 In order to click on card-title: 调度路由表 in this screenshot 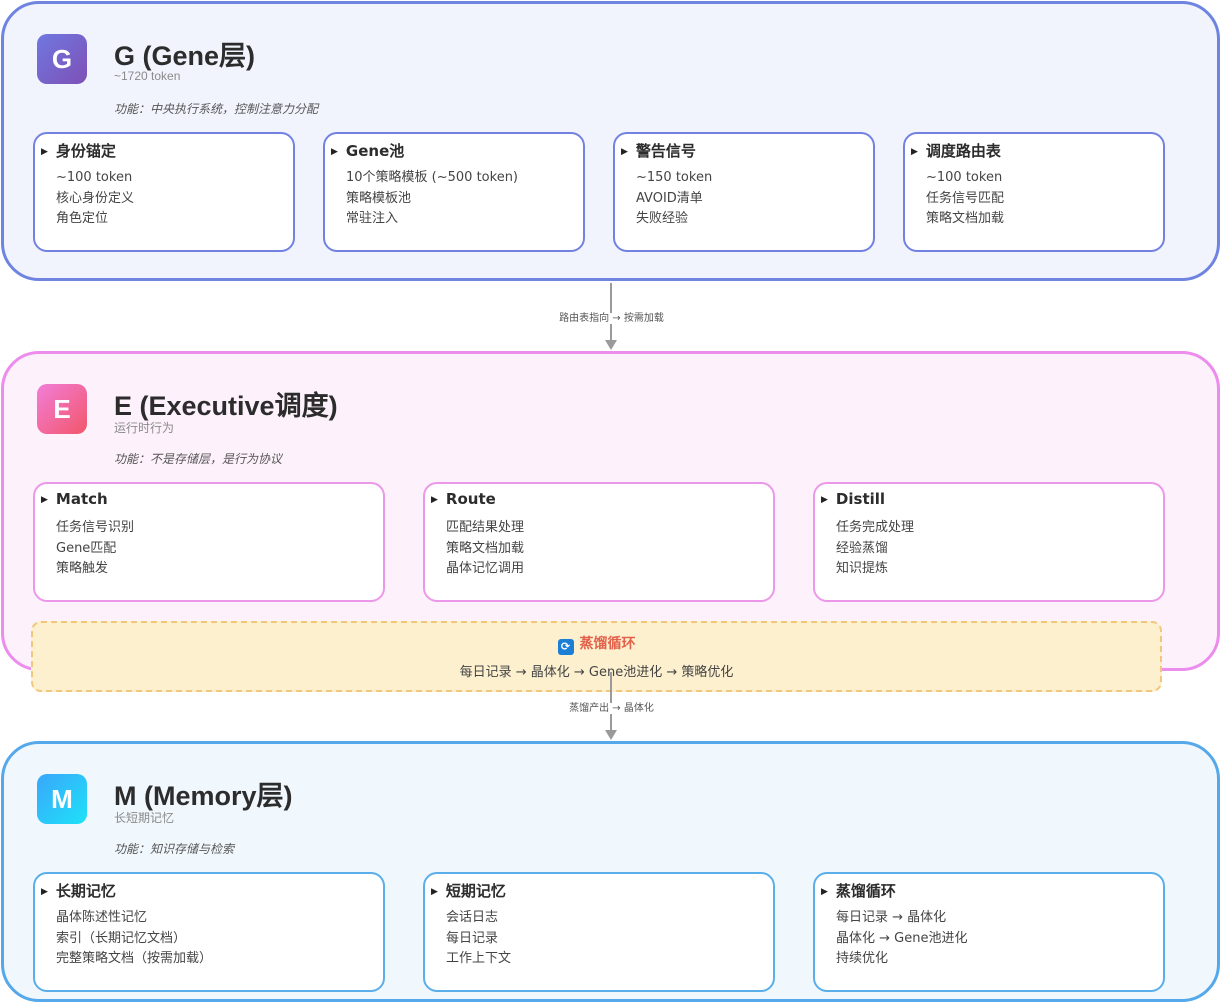, I will do `click(963, 151)`.